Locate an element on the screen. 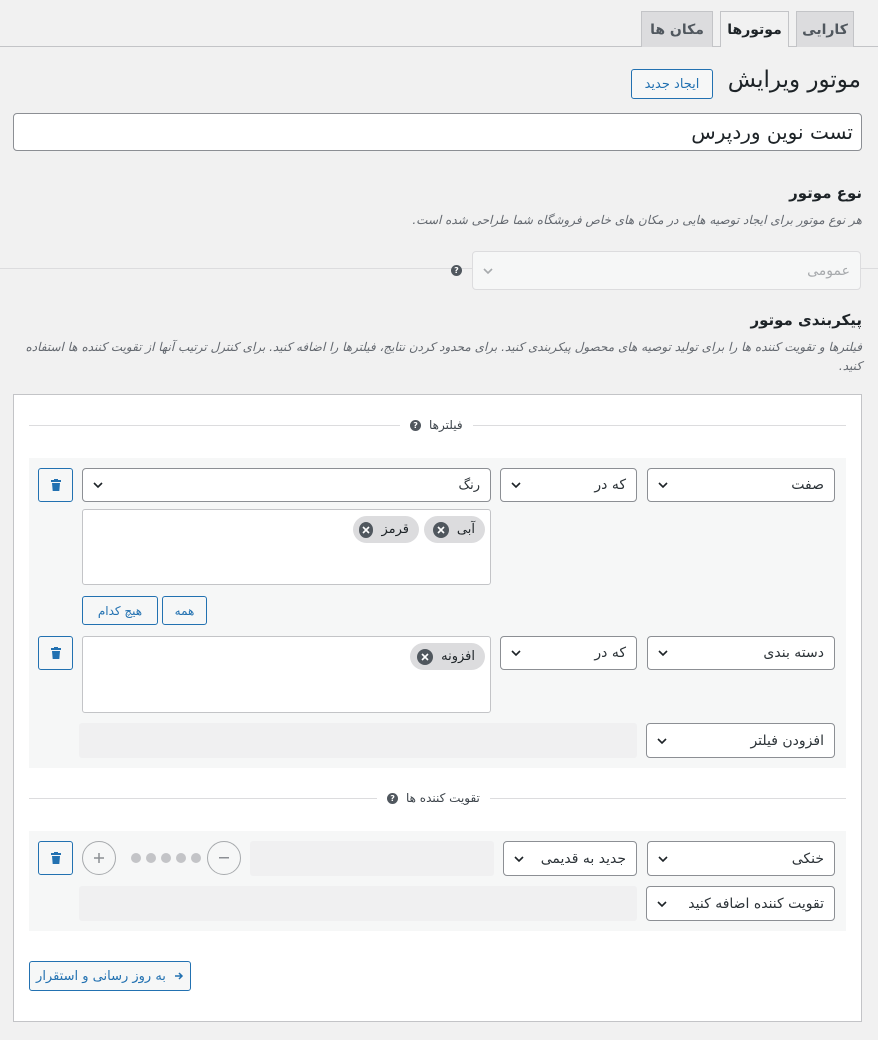 Image resolution: width=878 pixels, height=1040 pixels. arrow-right-icon is located at coordinates (178, 976).